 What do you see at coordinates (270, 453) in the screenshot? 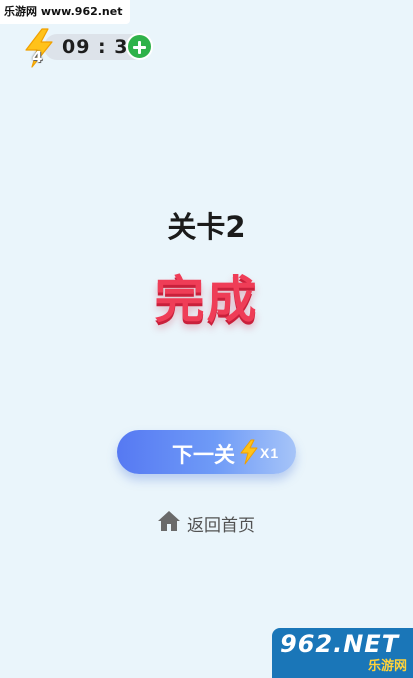
I see `energy-cost: X1` at bounding box center [270, 453].